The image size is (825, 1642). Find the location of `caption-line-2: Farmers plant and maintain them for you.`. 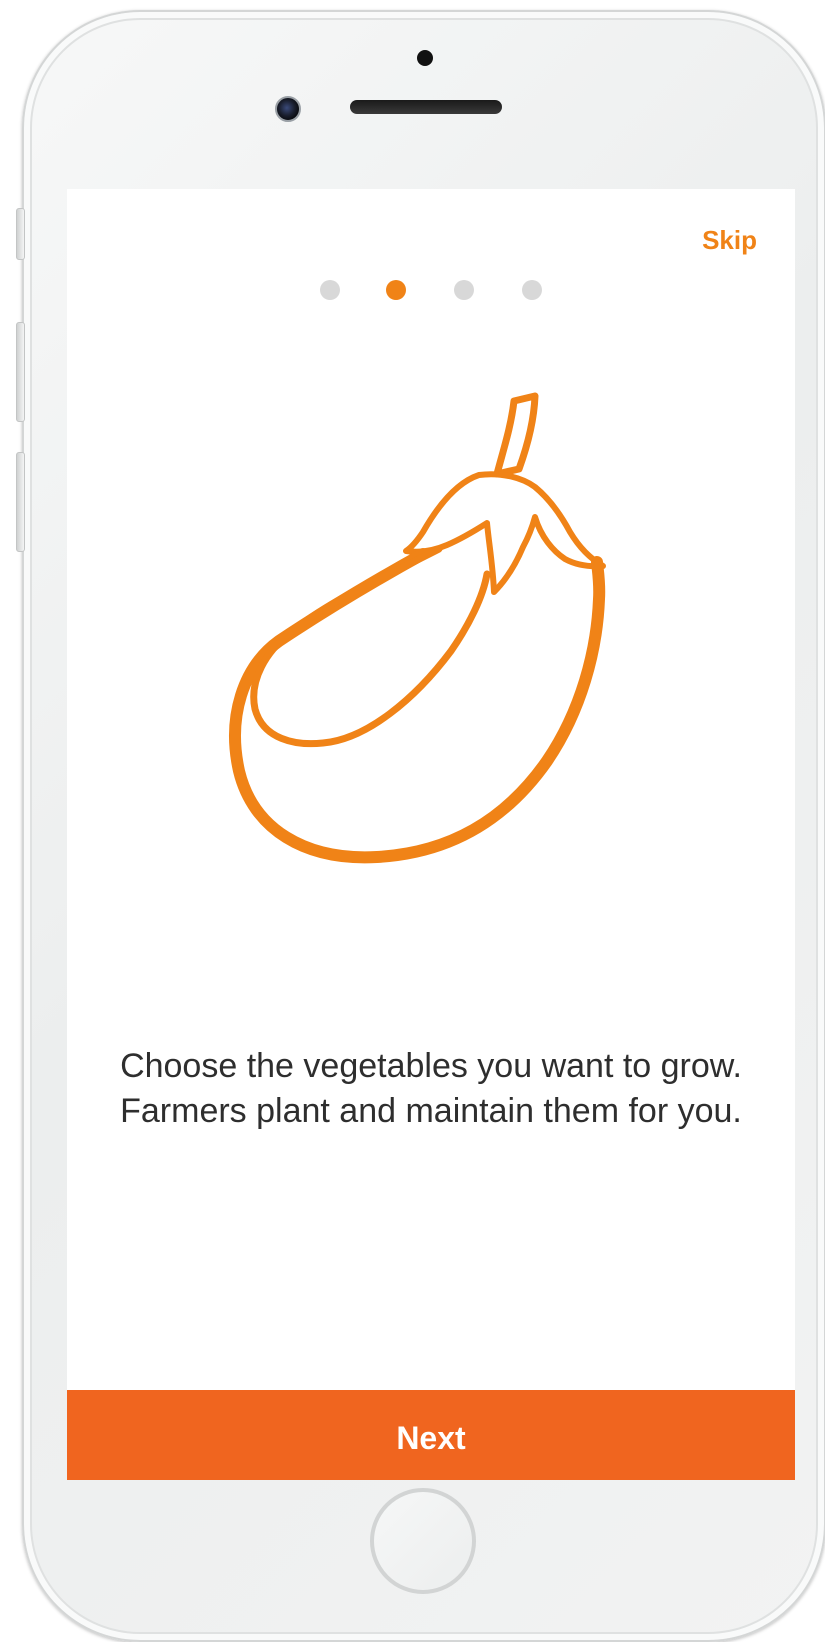

caption-line-2: Farmers plant and maintain them for you. is located at coordinates (431, 1111).